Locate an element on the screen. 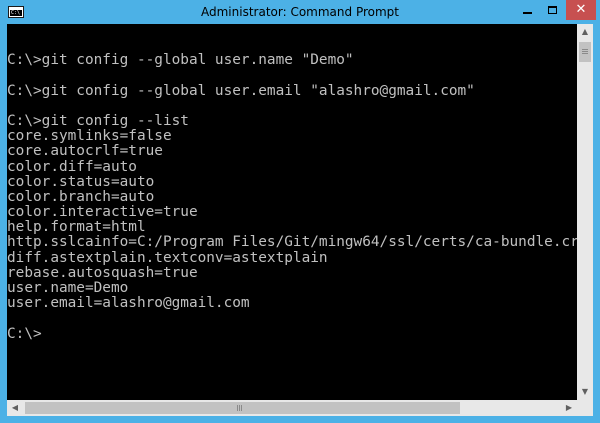  console-line: help.format=html is located at coordinates (76, 227).